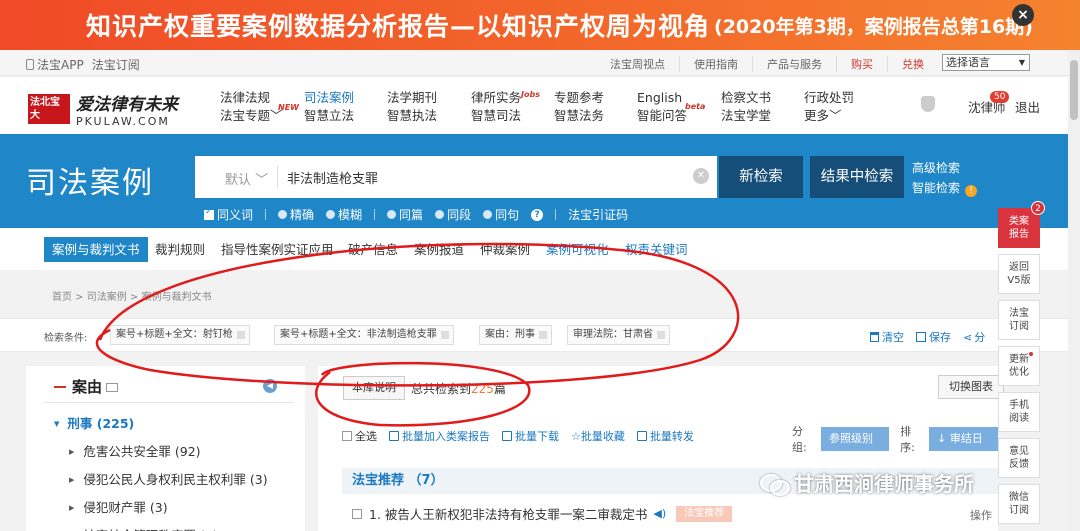  I want to click on case-report-button: 类案 报告 2, so click(1021, 224).